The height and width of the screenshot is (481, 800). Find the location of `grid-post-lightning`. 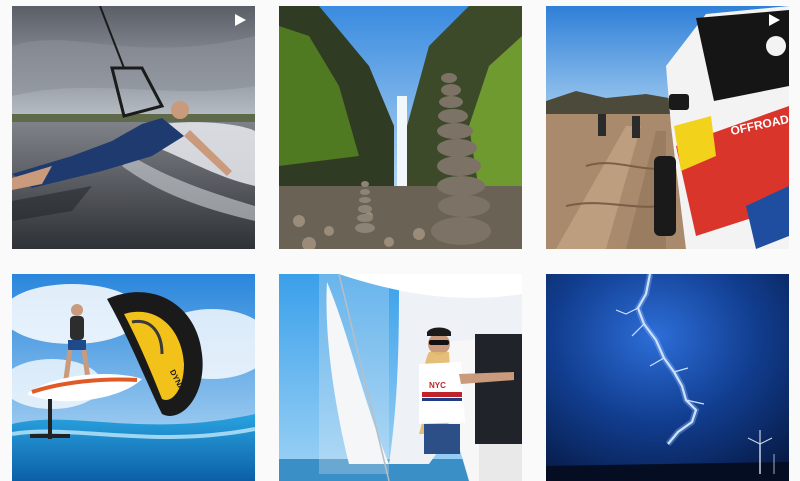

grid-post-lightning is located at coordinates (667, 377).